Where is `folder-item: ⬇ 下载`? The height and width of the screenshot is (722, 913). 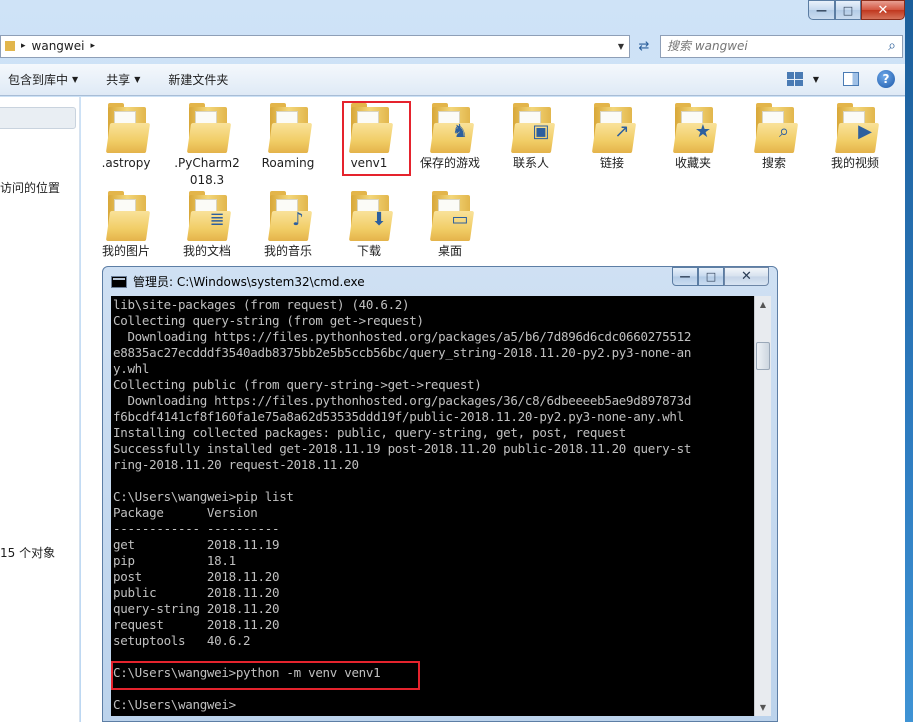
folder-item: ⬇ 下载 is located at coordinates (369, 225).